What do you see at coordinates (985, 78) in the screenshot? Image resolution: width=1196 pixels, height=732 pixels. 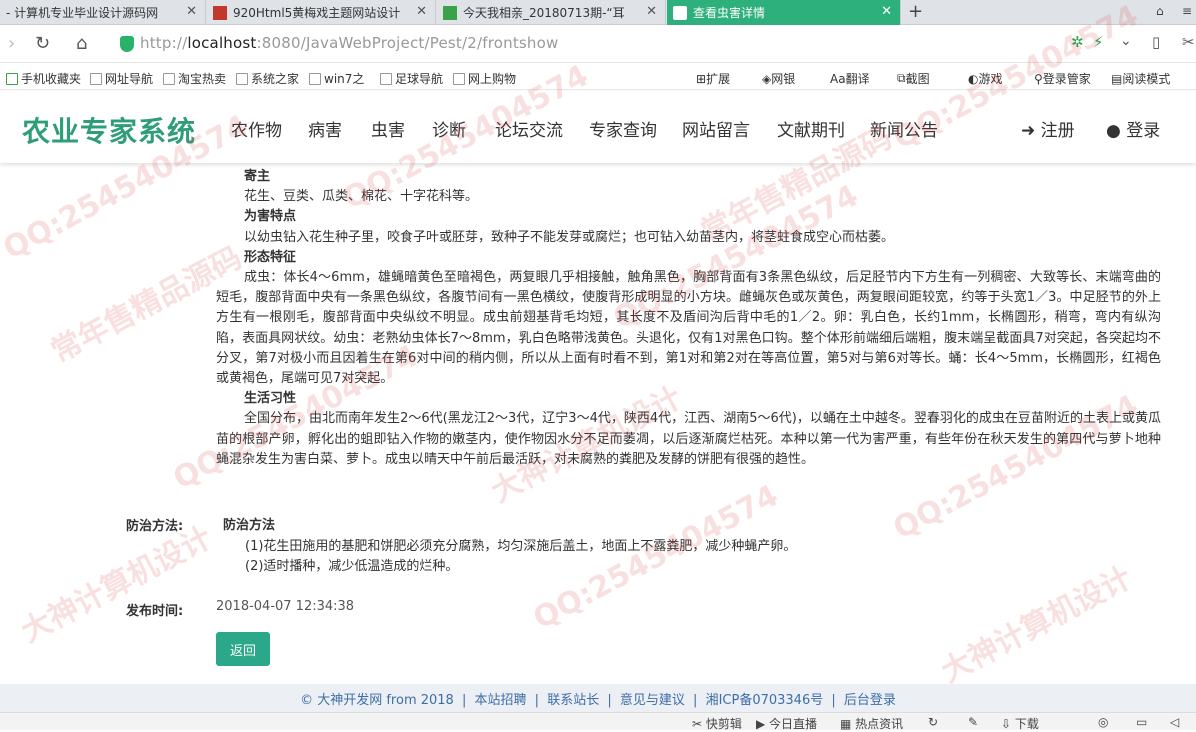 I see `toolbar-games: ◐ 游戏` at bounding box center [985, 78].